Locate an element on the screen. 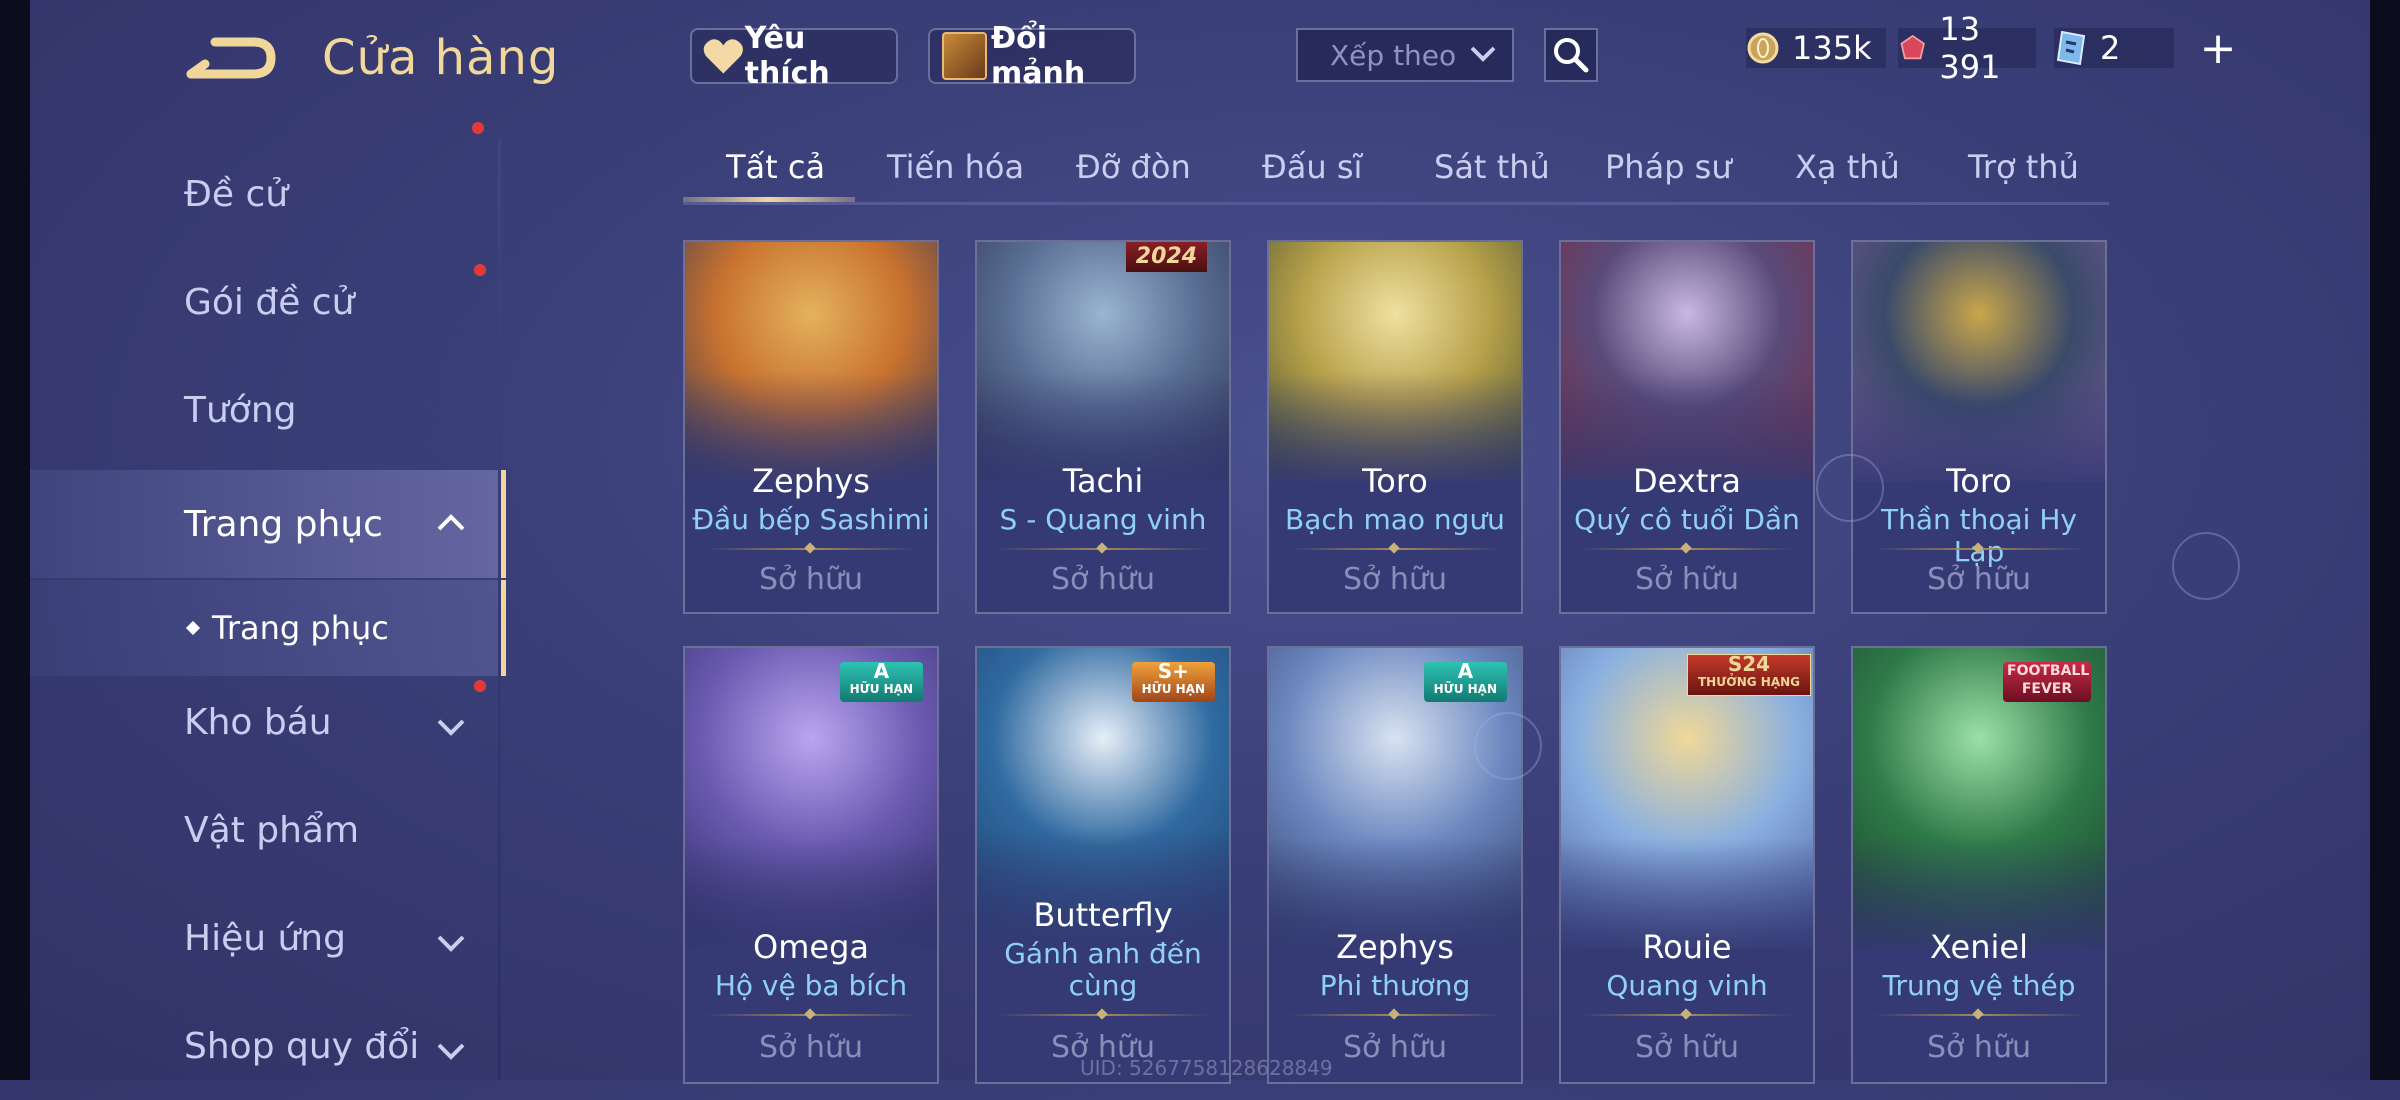 This screenshot has width=2400, height=1100. sidebar-item-label: Tướng is located at coordinates (240, 410).